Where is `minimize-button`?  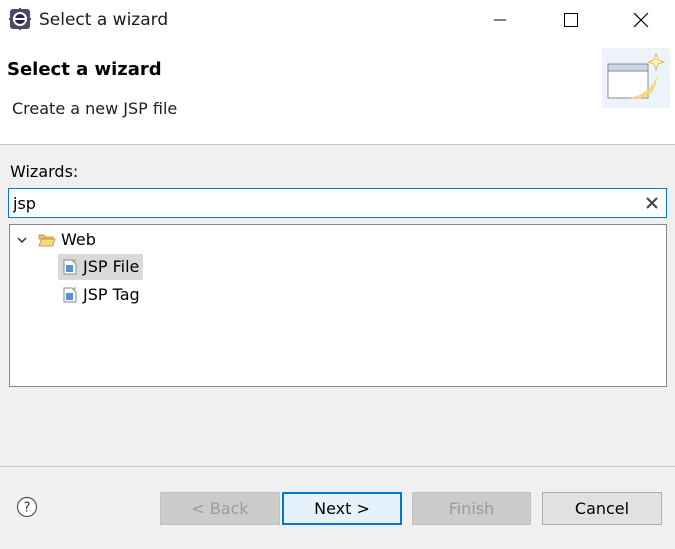 minimize-button is located at coordinates (500, 20).